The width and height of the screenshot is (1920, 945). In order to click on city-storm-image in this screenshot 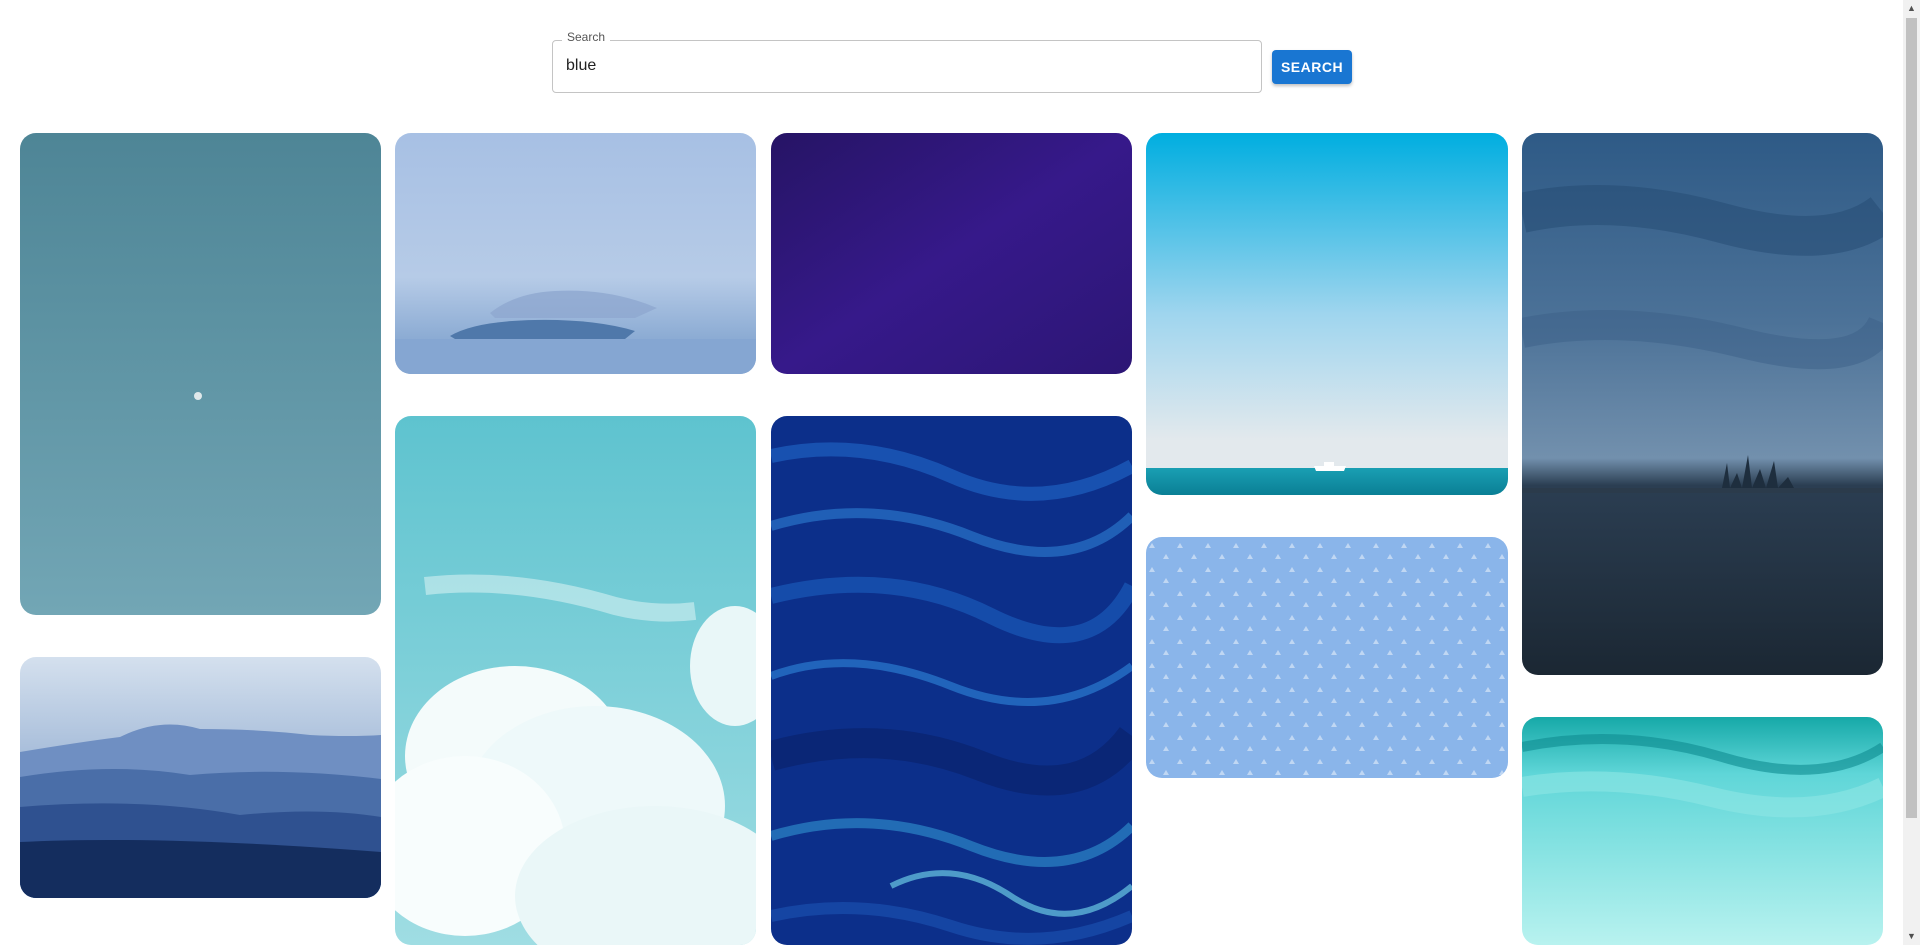, I will do `click(1702, 404)`.